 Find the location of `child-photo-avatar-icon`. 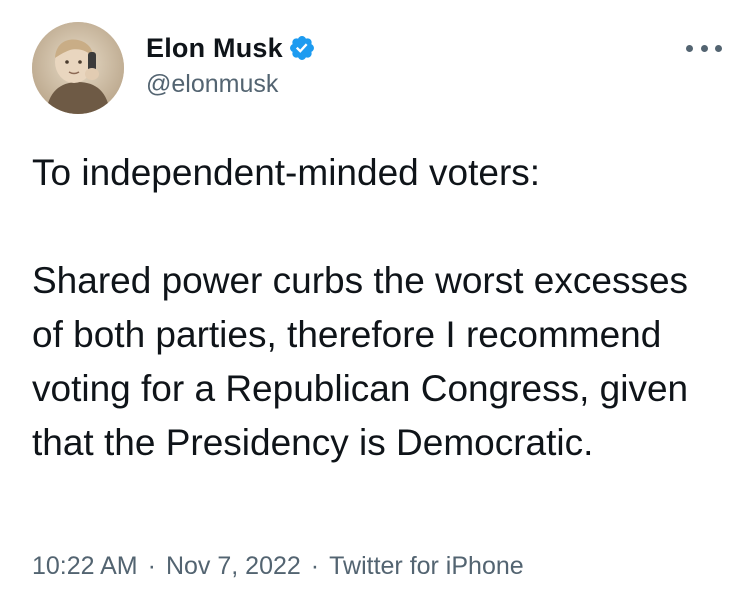

child-photo-avatar-icon is located at coordinates (78, 68).